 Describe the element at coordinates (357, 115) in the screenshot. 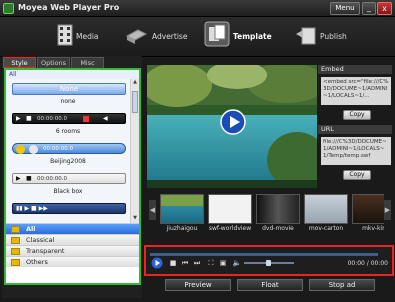

I see `embed-copy-button: Copy` at that location.